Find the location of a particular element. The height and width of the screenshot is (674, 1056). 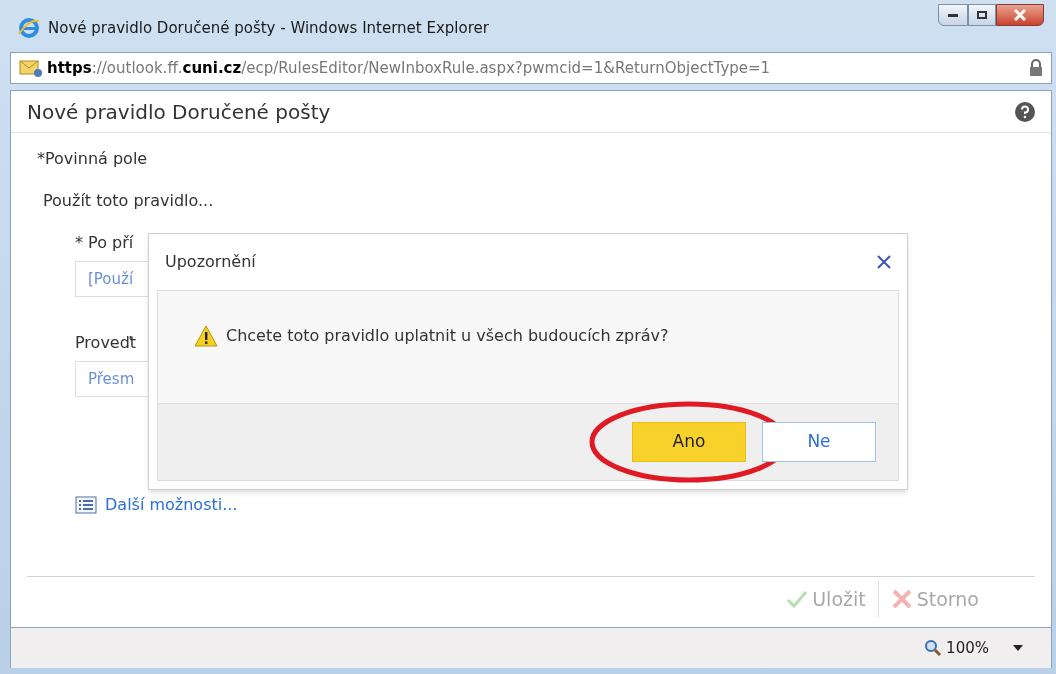

maximize-button is located at coordinates (982, 15).